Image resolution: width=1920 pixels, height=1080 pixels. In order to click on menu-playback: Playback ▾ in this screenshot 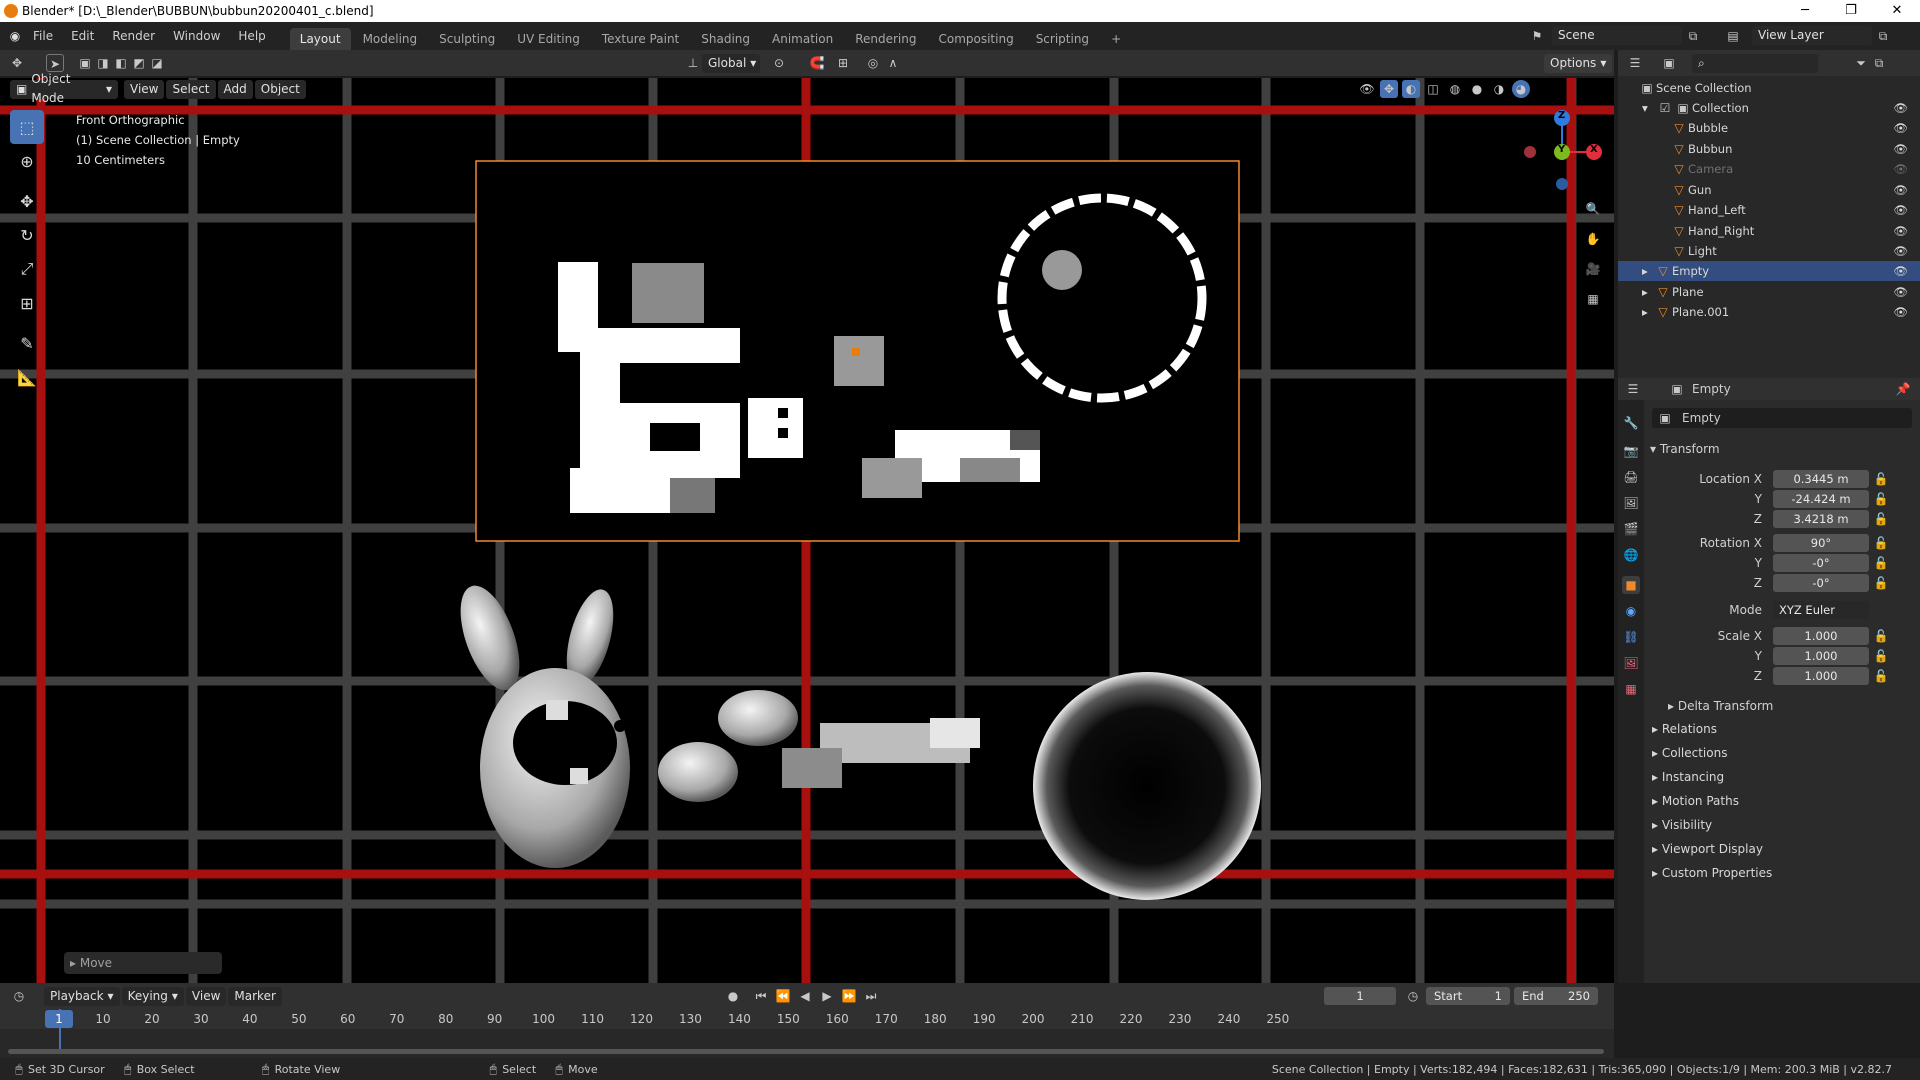, I will do `click(82, 996)`.